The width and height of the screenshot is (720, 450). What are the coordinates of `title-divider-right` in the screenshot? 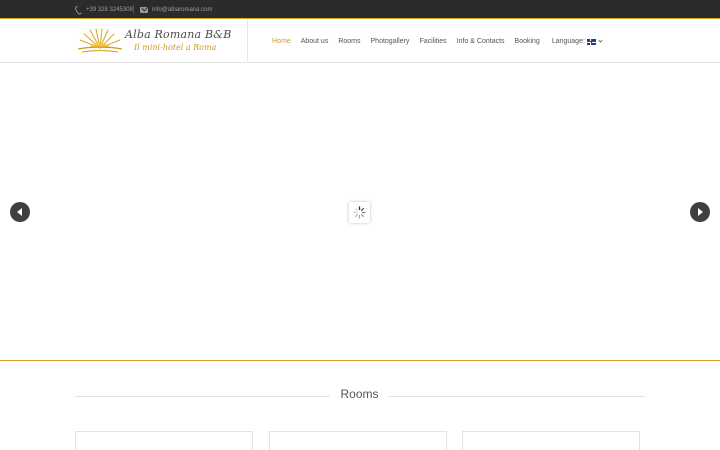 It's located at (517, 396).